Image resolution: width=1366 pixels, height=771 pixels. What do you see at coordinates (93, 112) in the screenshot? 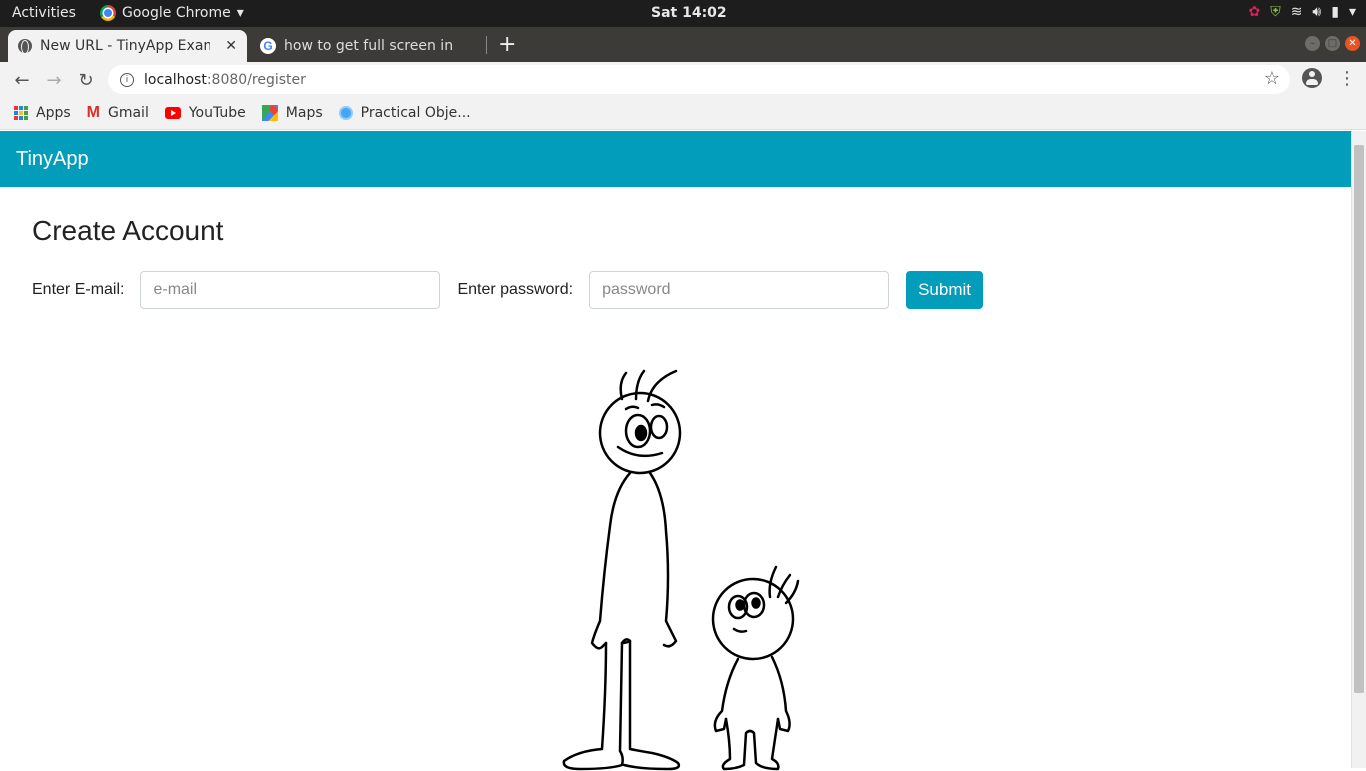
I see `gmail-icon: M` at bounding box center [93, 112].